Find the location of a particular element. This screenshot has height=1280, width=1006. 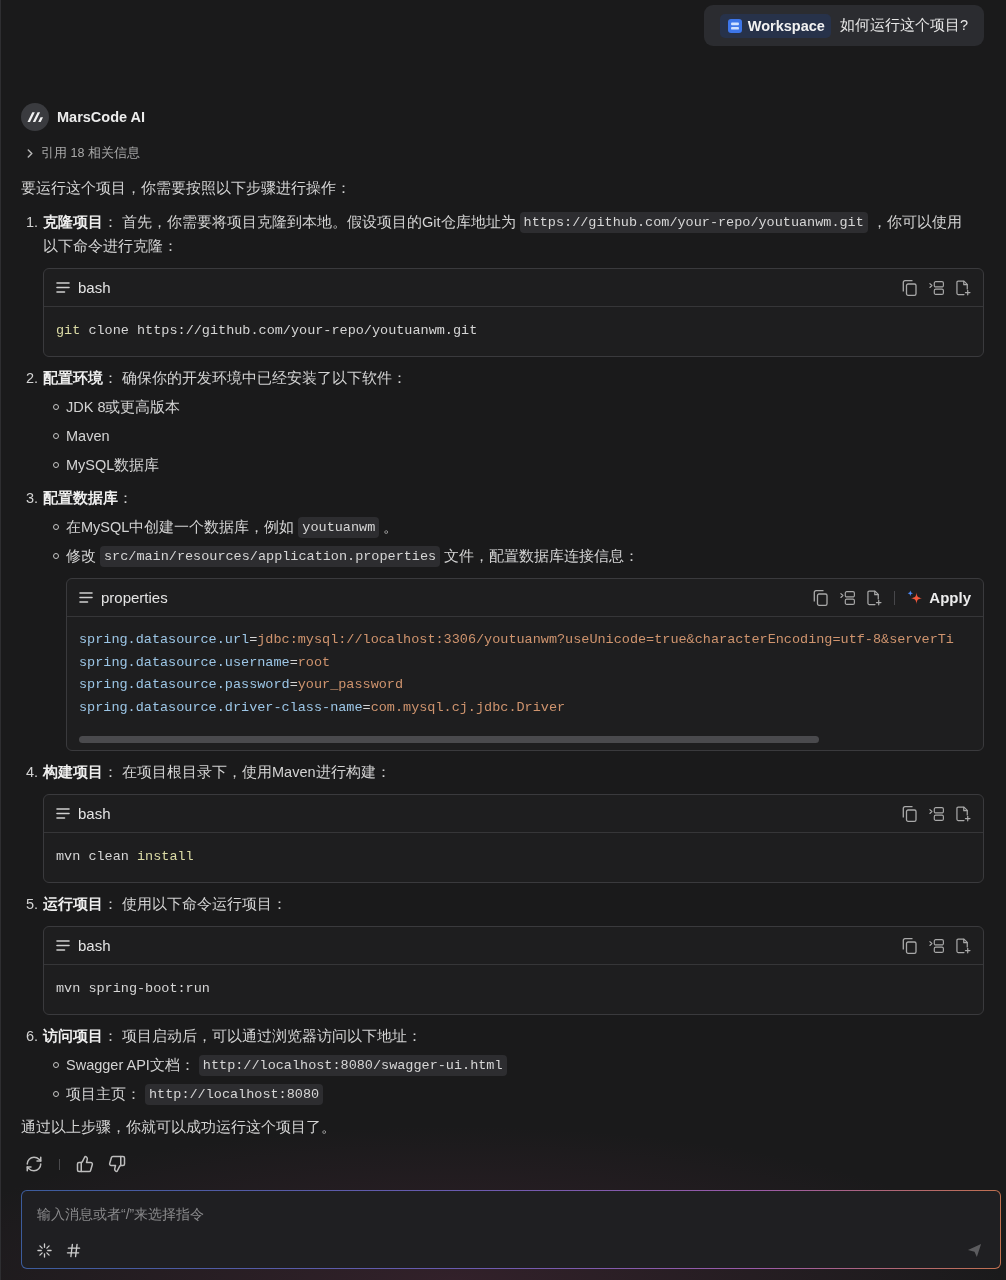

bullet-text: Swagger API文档： is located at coordinates (130, 1065).